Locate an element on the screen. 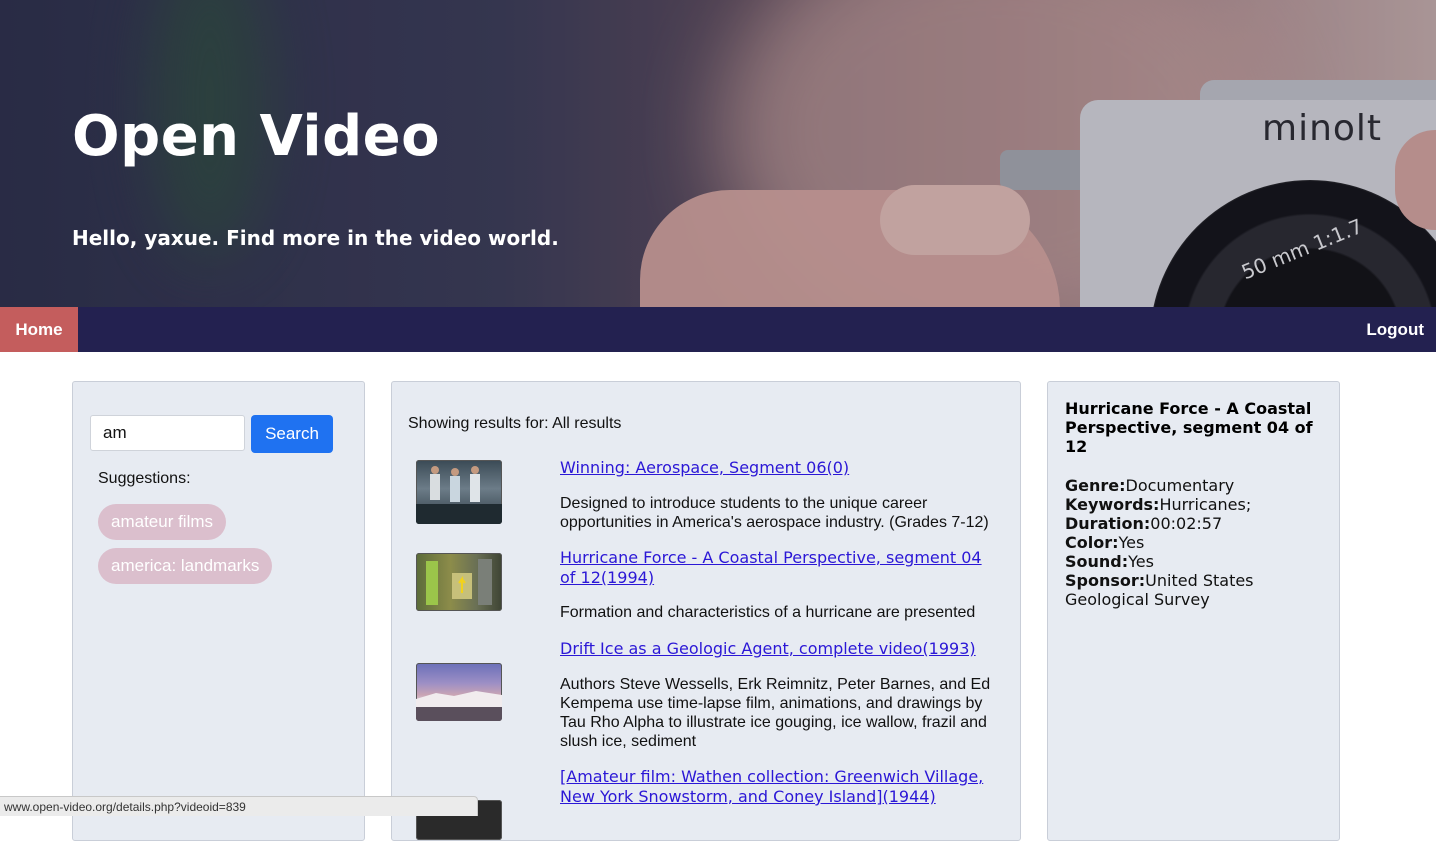 This screenshot has width=1436, height=841. detail-genre-value: Documentary is located at coordinates (1180, 485).